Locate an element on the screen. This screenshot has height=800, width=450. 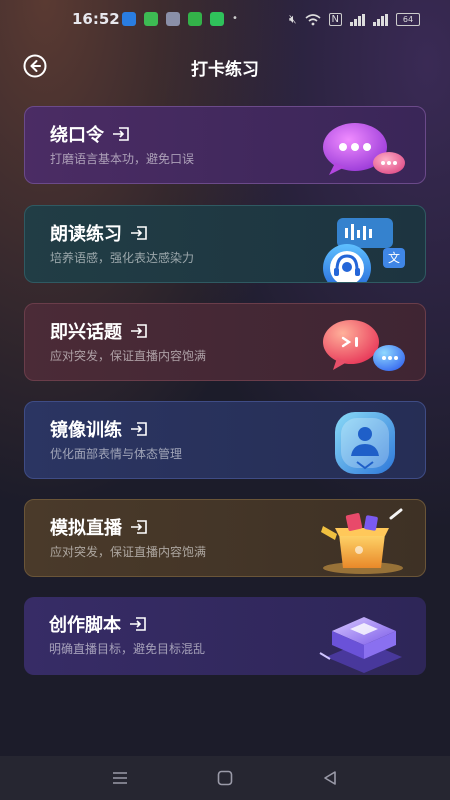
card-mirror-training: 镜像训练 优化面部表情与体态管理 is located at coordinates (225, 440).